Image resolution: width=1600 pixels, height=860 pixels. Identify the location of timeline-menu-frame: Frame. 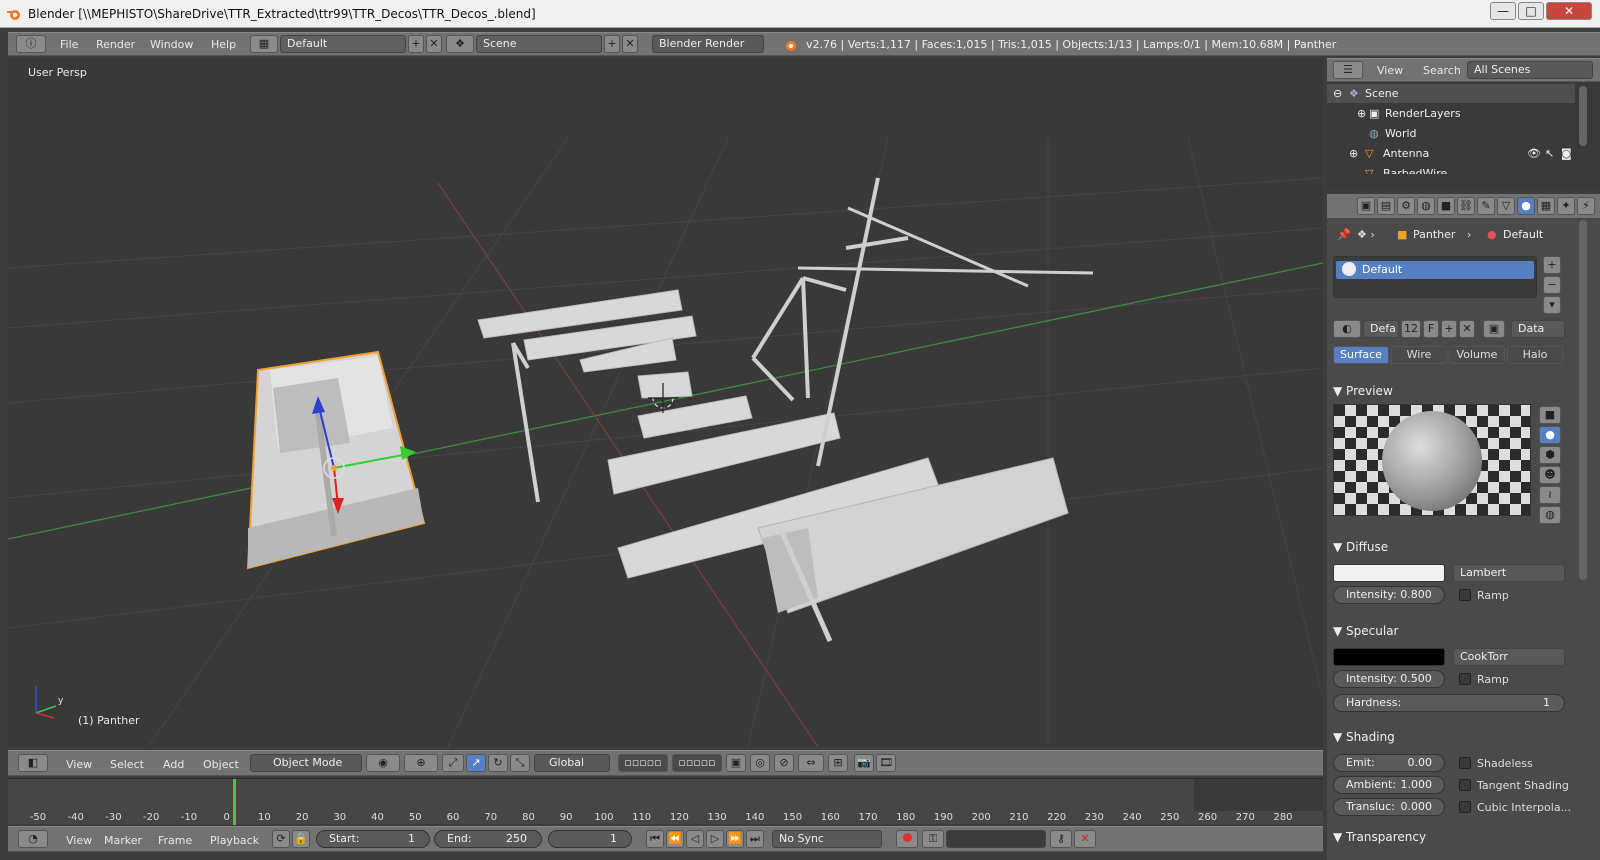
(175, 840).